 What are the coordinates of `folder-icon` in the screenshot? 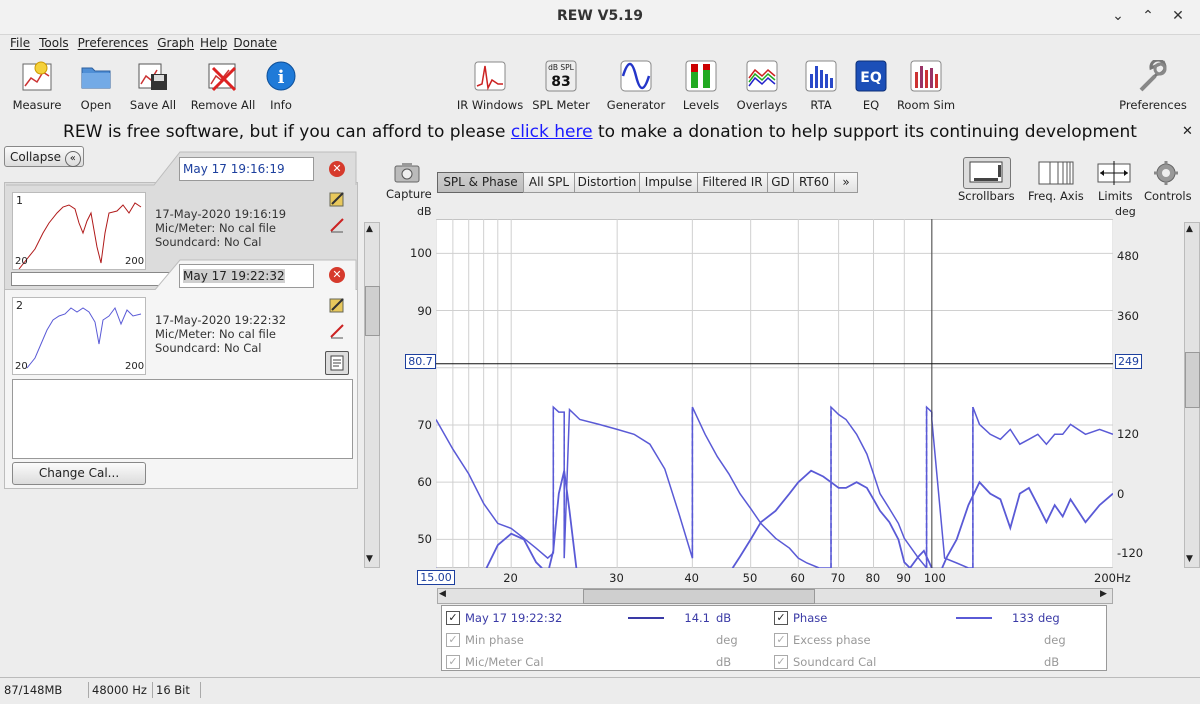 It's located at (96, 76).